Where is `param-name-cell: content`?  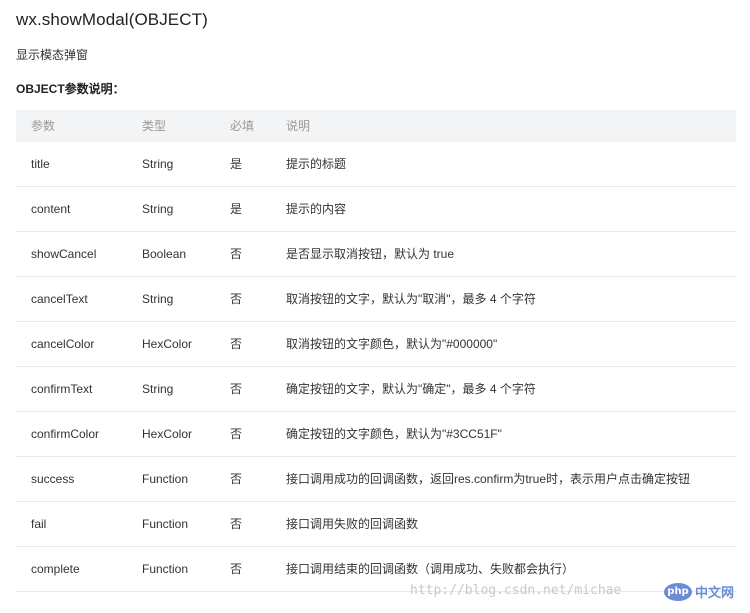 param-name-cell: content is located at coordinates (51, 209).